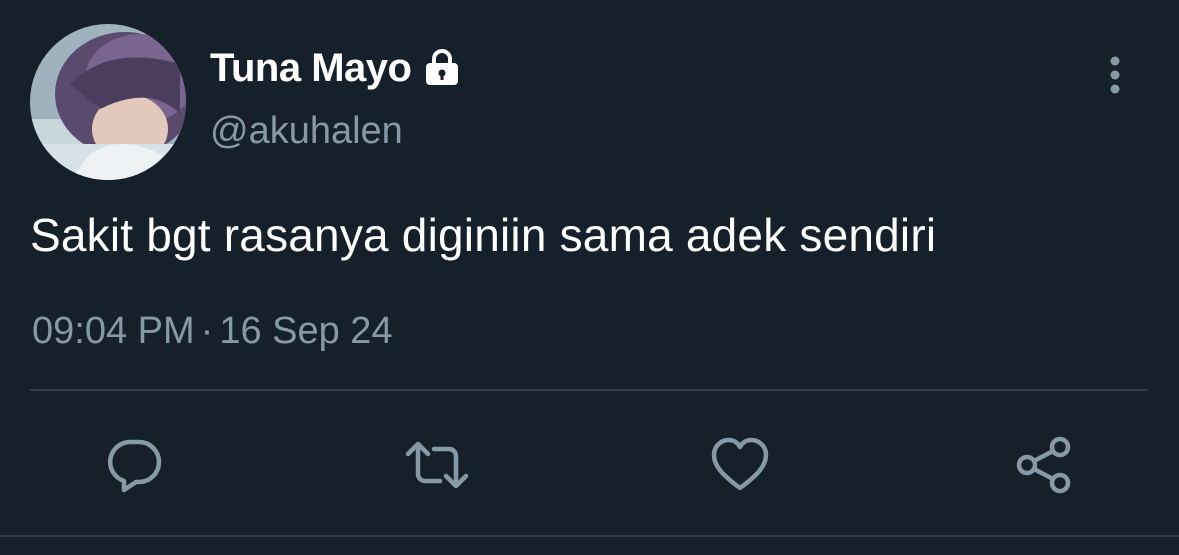 The image size is (1179, 555). I want to click on tweet-time: 09:04 PM, so click(113, 331).